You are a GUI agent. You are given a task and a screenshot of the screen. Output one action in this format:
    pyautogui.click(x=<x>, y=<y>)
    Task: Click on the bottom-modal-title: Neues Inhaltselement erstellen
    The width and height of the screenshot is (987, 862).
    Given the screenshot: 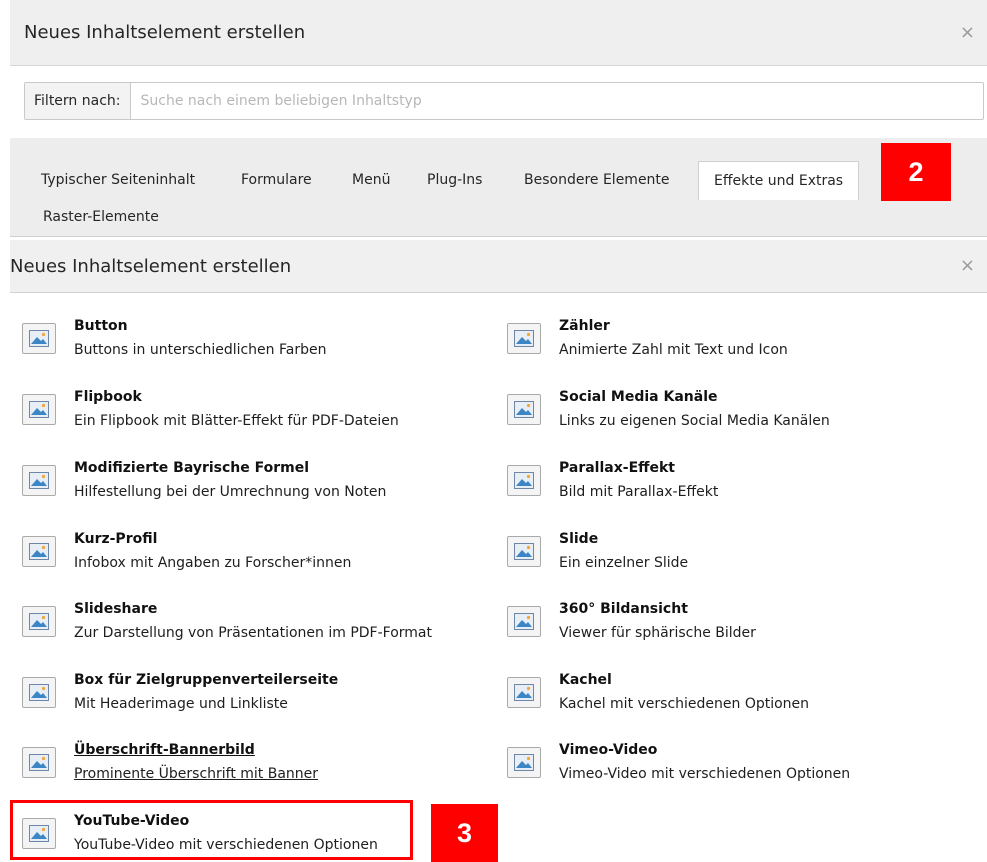 What is the action you would take?
    pyautogui.click(x=151, y=266)
    